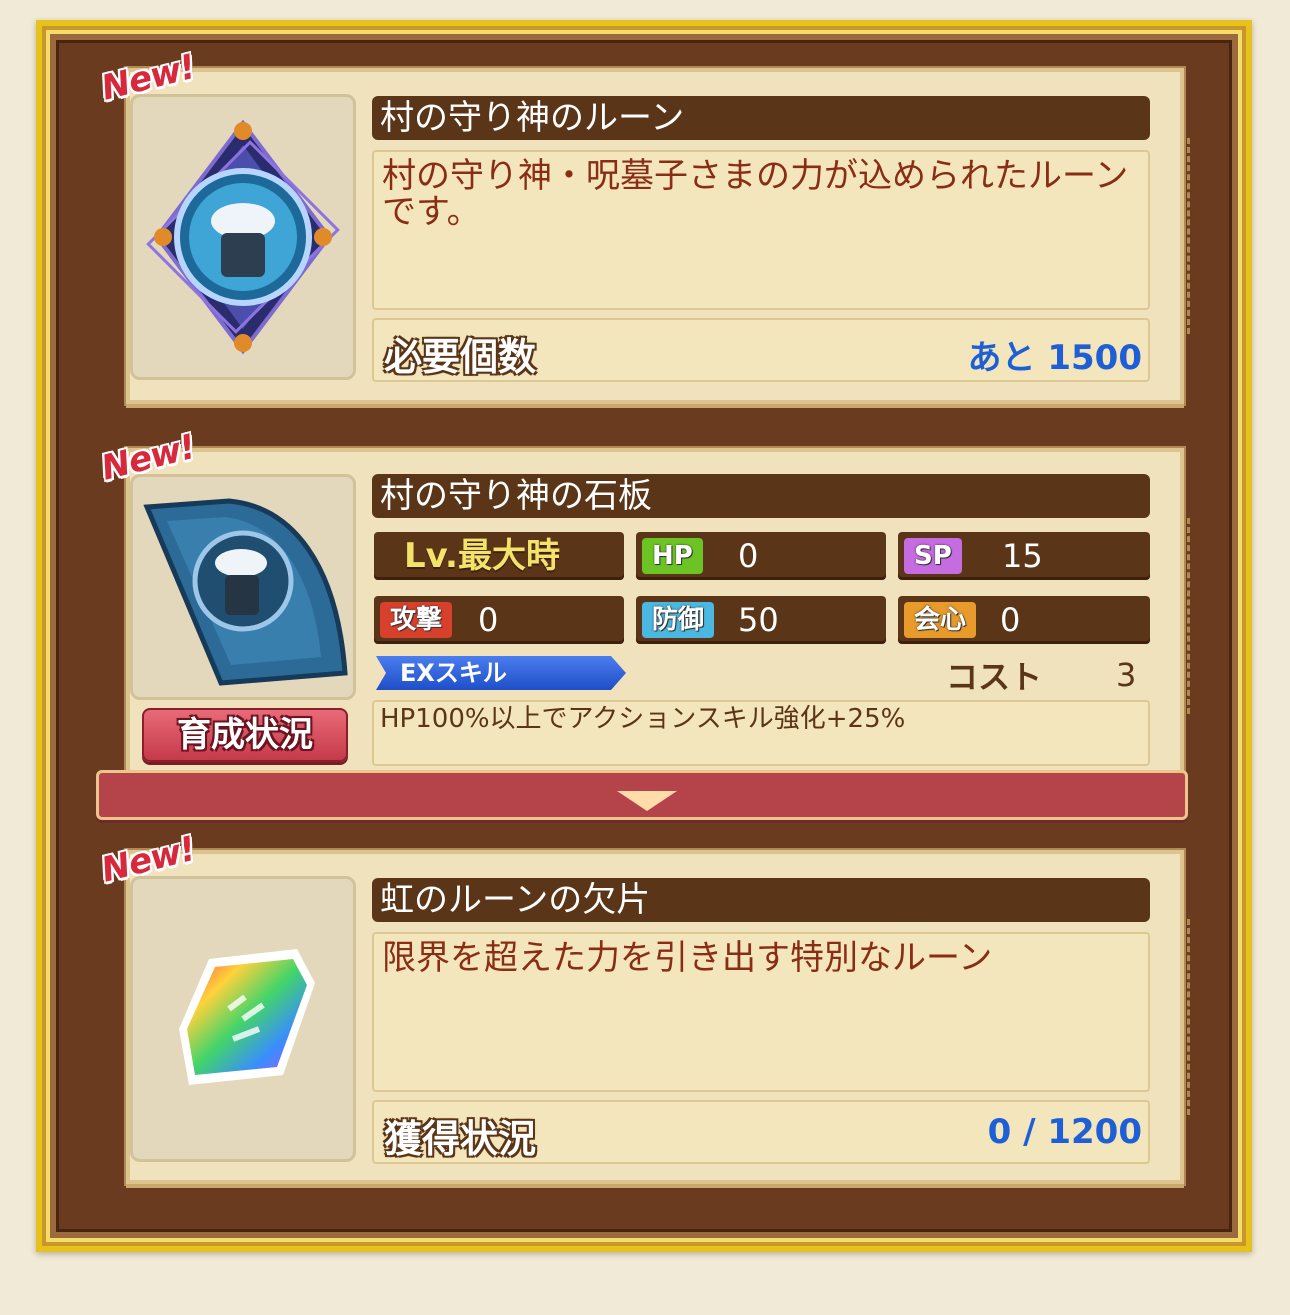 This screenshot has height=1315, width=1290. What do you see at coordinates (761, 496) in the screenshot?
I see `item-title: 村の守り神の石板` at bounding box center [761, 496].